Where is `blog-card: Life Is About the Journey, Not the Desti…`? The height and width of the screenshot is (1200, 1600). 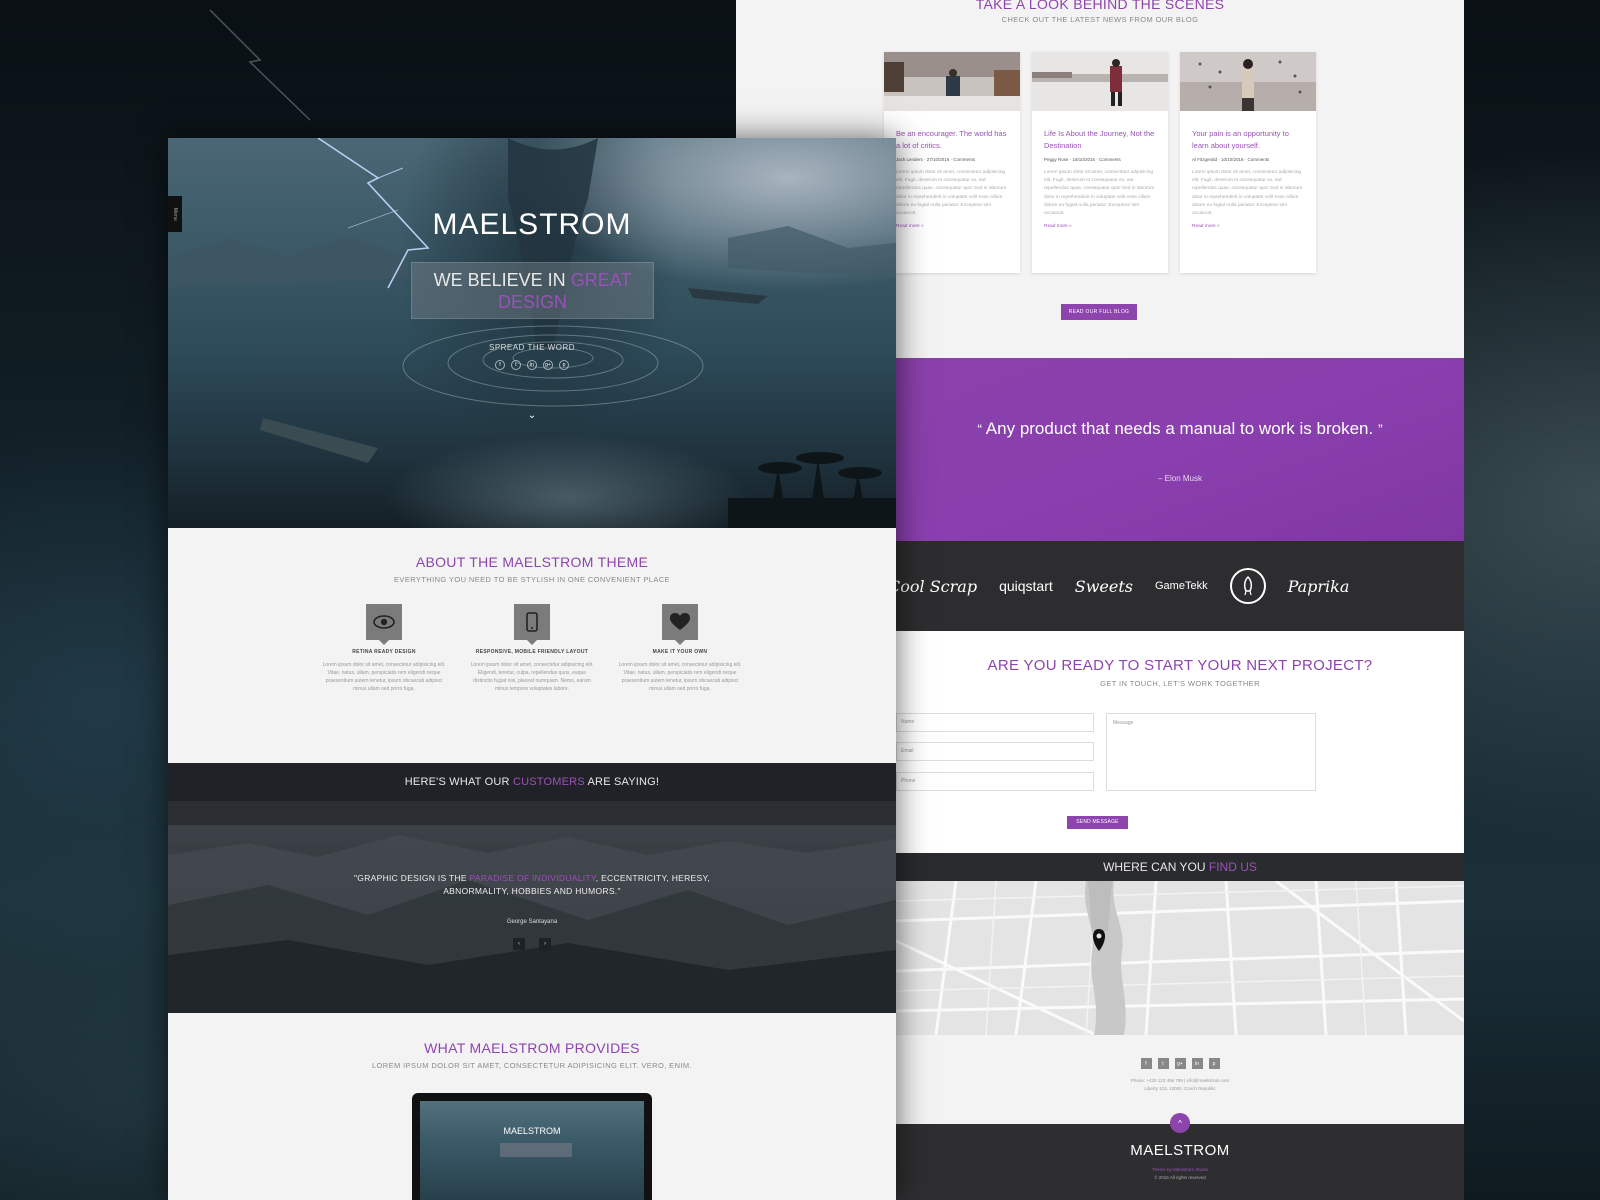
blog-card: Life Is About the Journey, Not the Desti… is located at coordinates (1100, 162).